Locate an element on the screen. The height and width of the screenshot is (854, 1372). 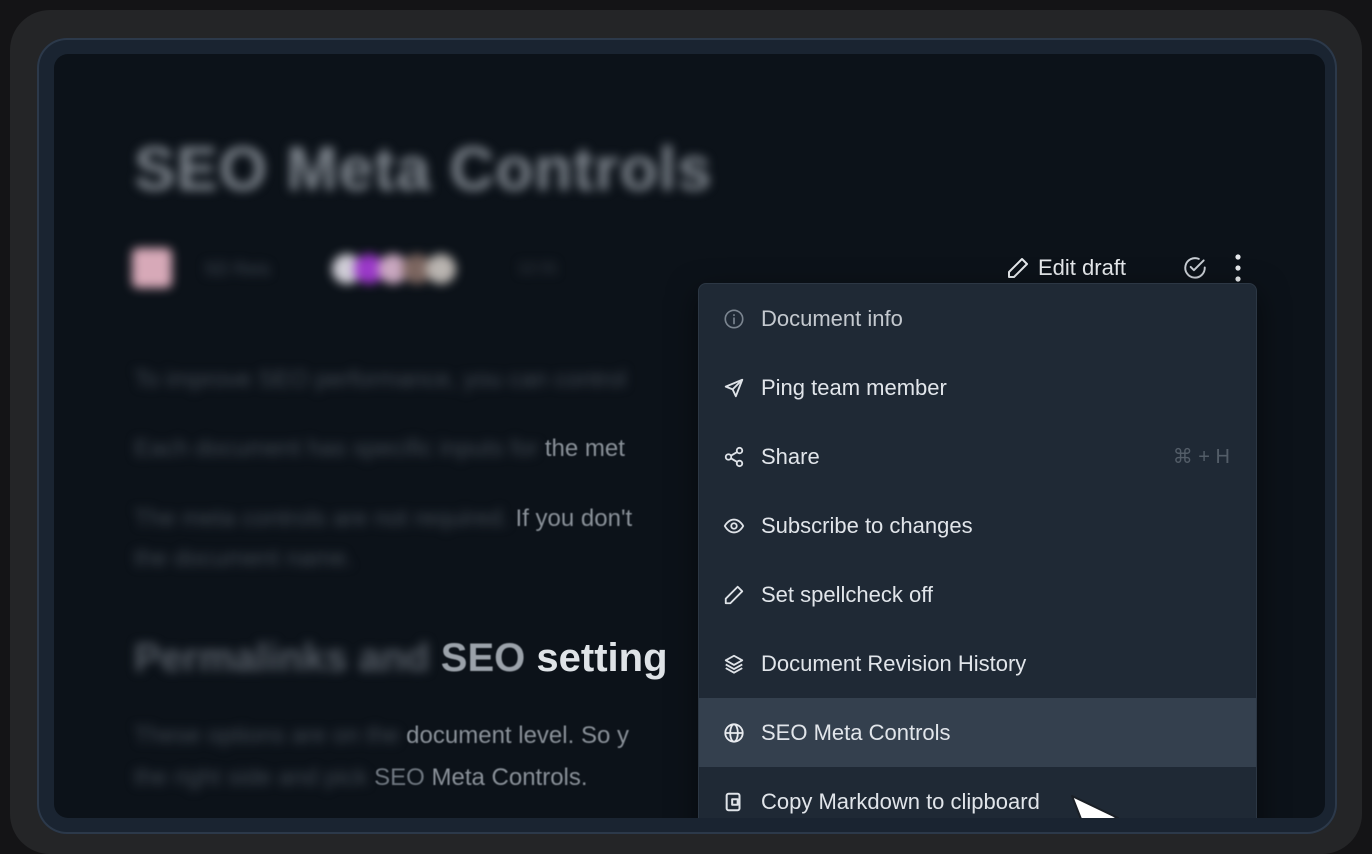
share-shortcut: ⌘ + H is located at coordinates (1201, 457).